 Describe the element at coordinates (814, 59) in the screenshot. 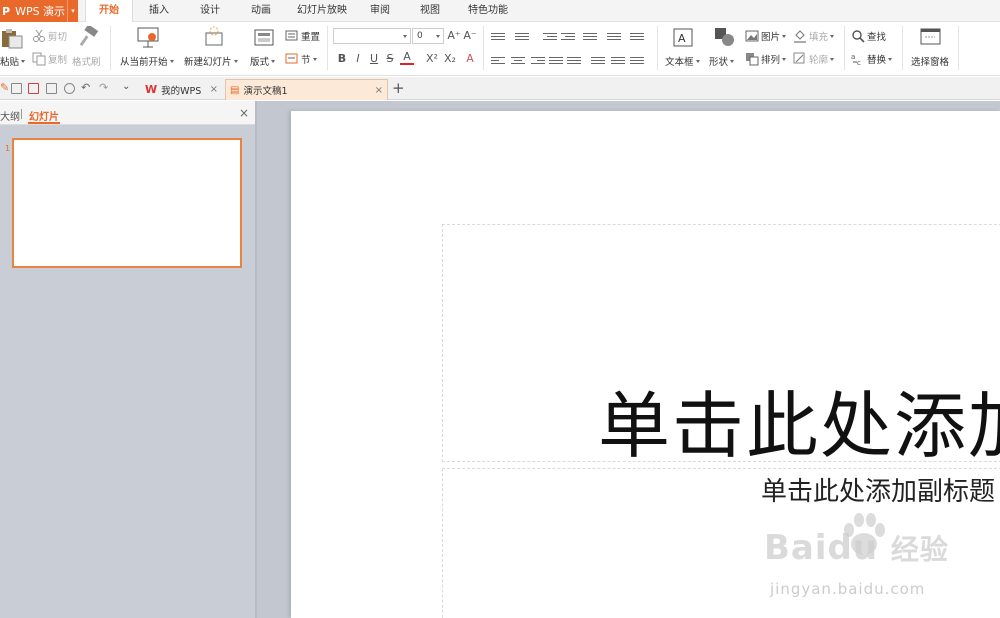

I see `outline-button: 轮廓` at that location.